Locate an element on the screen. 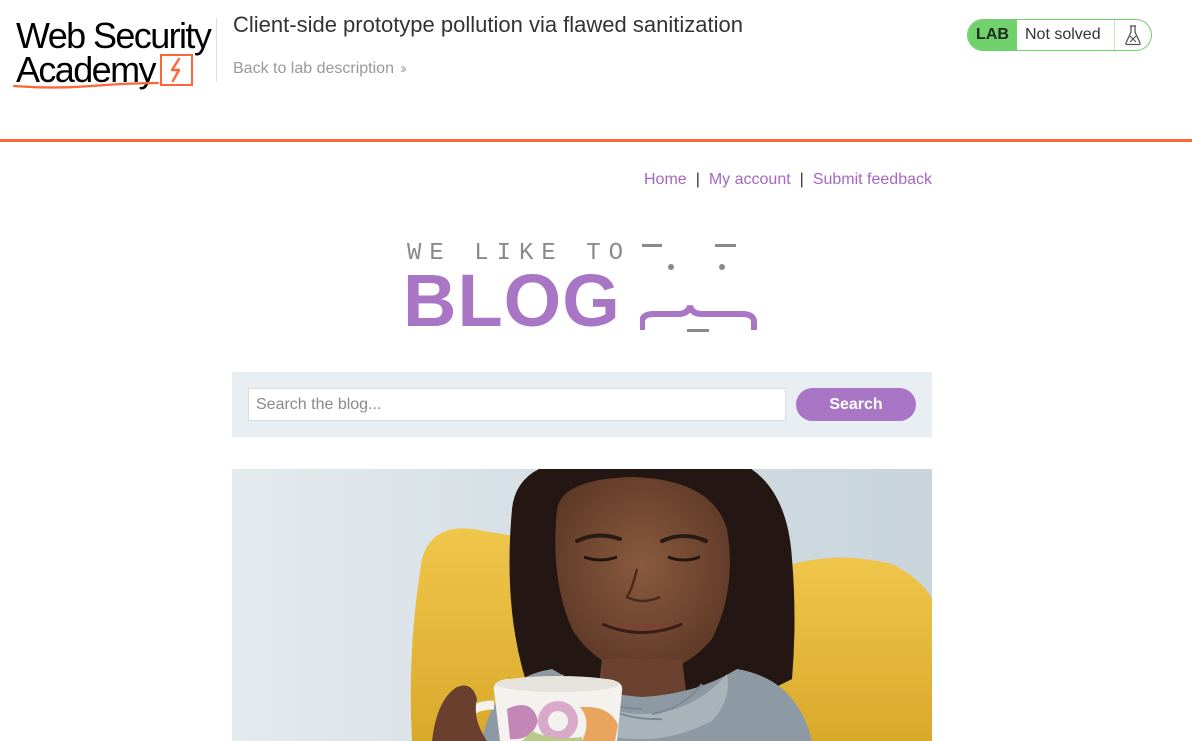 The image size is (1192, 741). search-button: Search is located at coordinates (856, 404).